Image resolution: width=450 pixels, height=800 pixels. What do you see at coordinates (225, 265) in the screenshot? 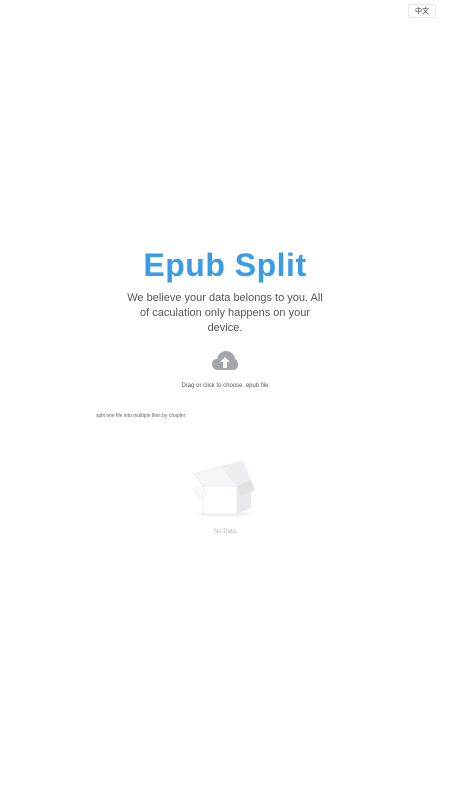
I see `page-title: Epub Split` at bounding box center [225, 265].